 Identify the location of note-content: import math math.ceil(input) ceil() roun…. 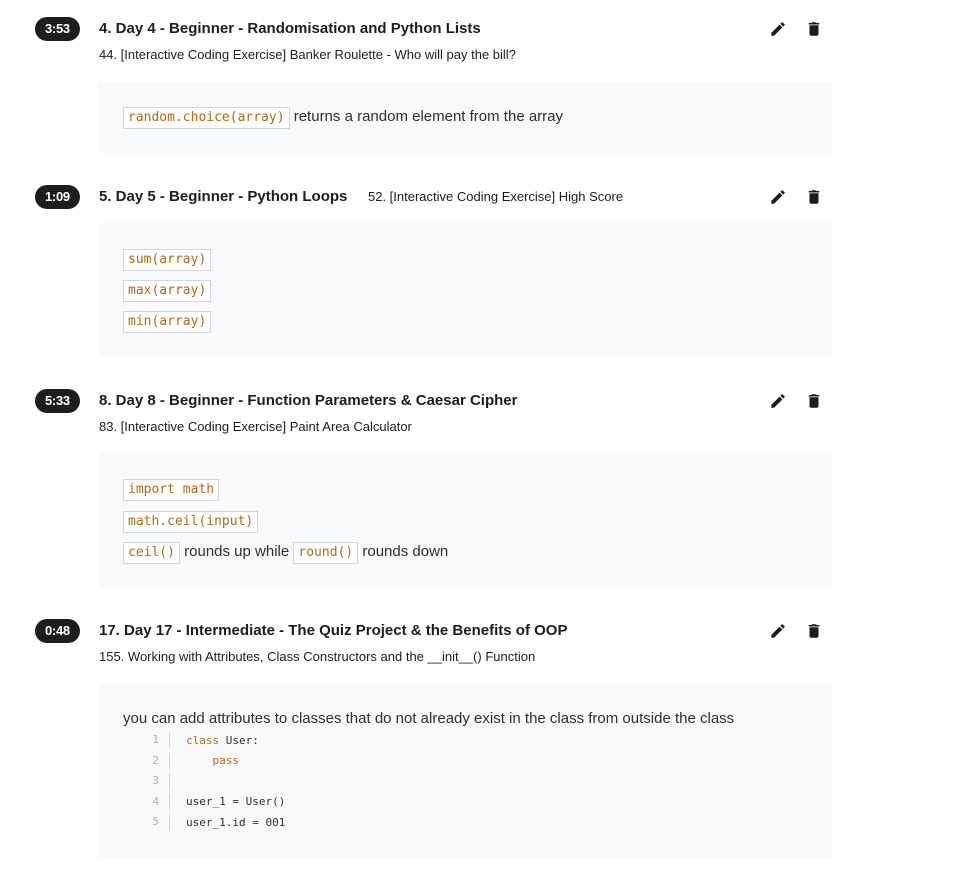
(465, 520).